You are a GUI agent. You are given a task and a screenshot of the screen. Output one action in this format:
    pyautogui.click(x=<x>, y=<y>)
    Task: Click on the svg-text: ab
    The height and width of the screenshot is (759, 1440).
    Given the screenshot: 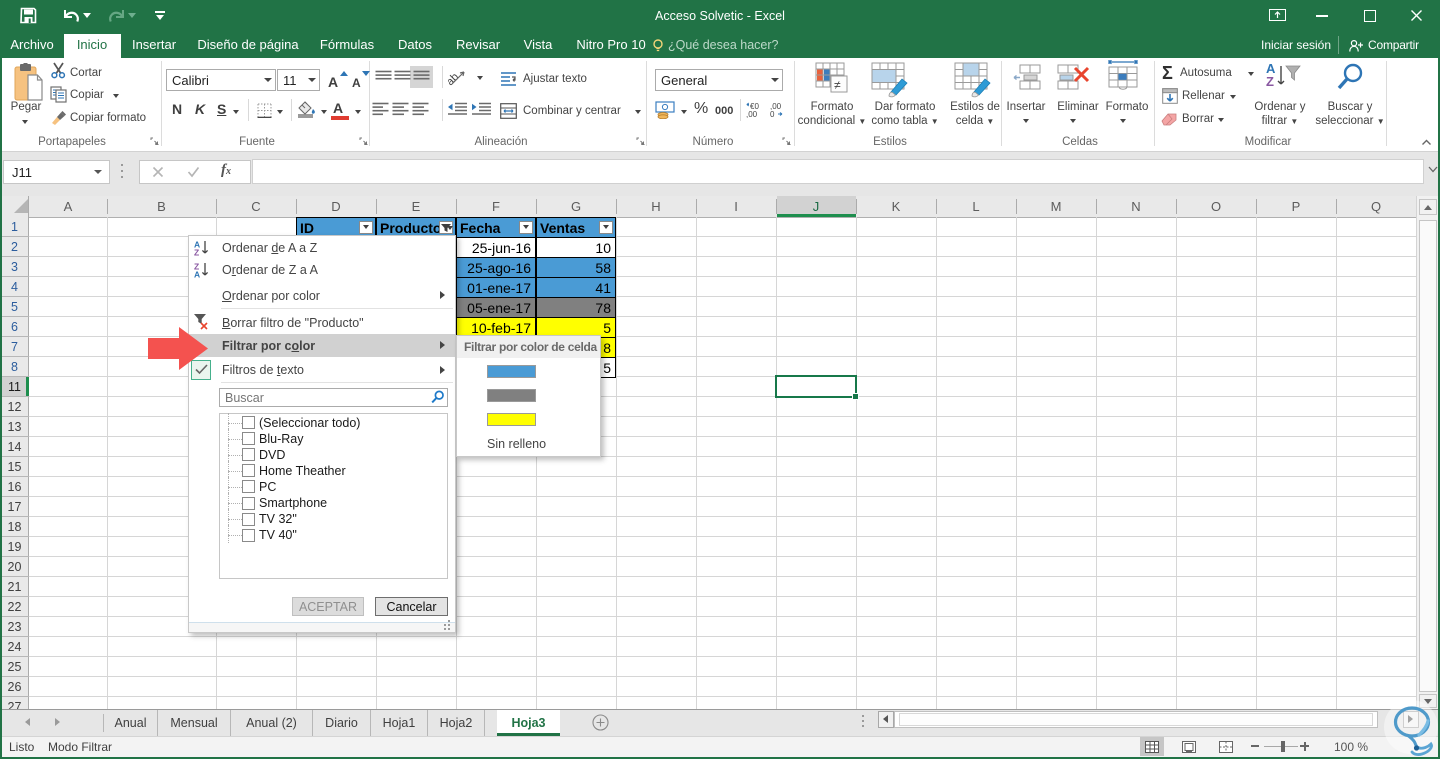 What is the action you would take?
    pyautogui.click(x=454, y=78)
    